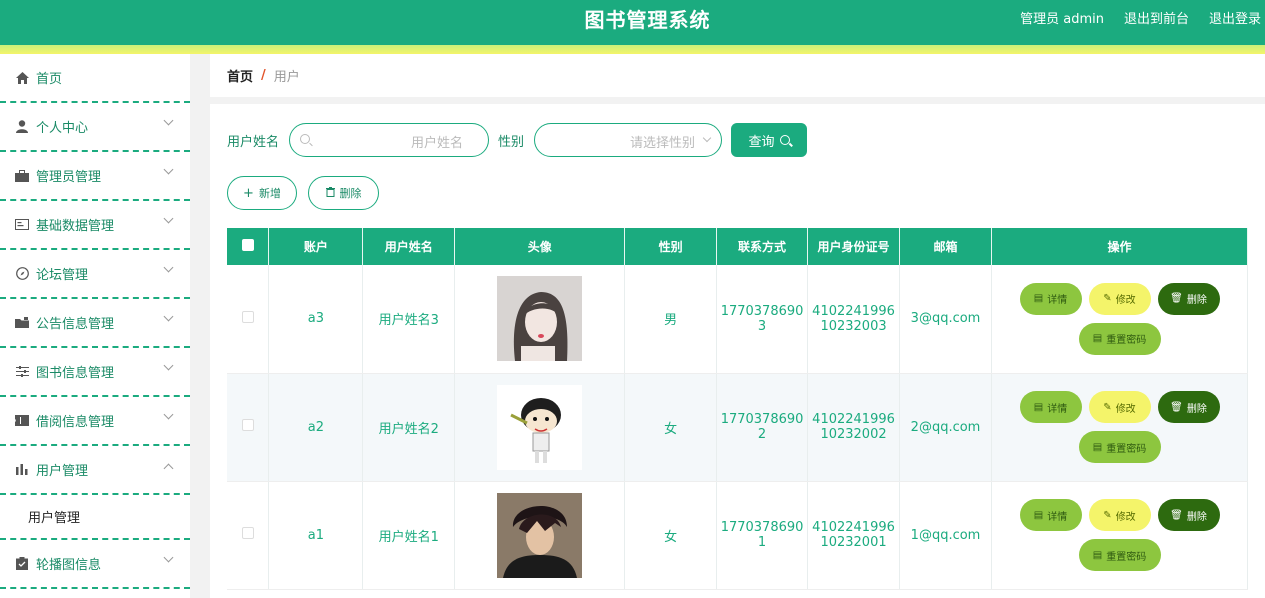  Describe the element at coordinates (75, 373) in the screenshot. I see `sidebar-item-label: 图书信息管理` at that location.